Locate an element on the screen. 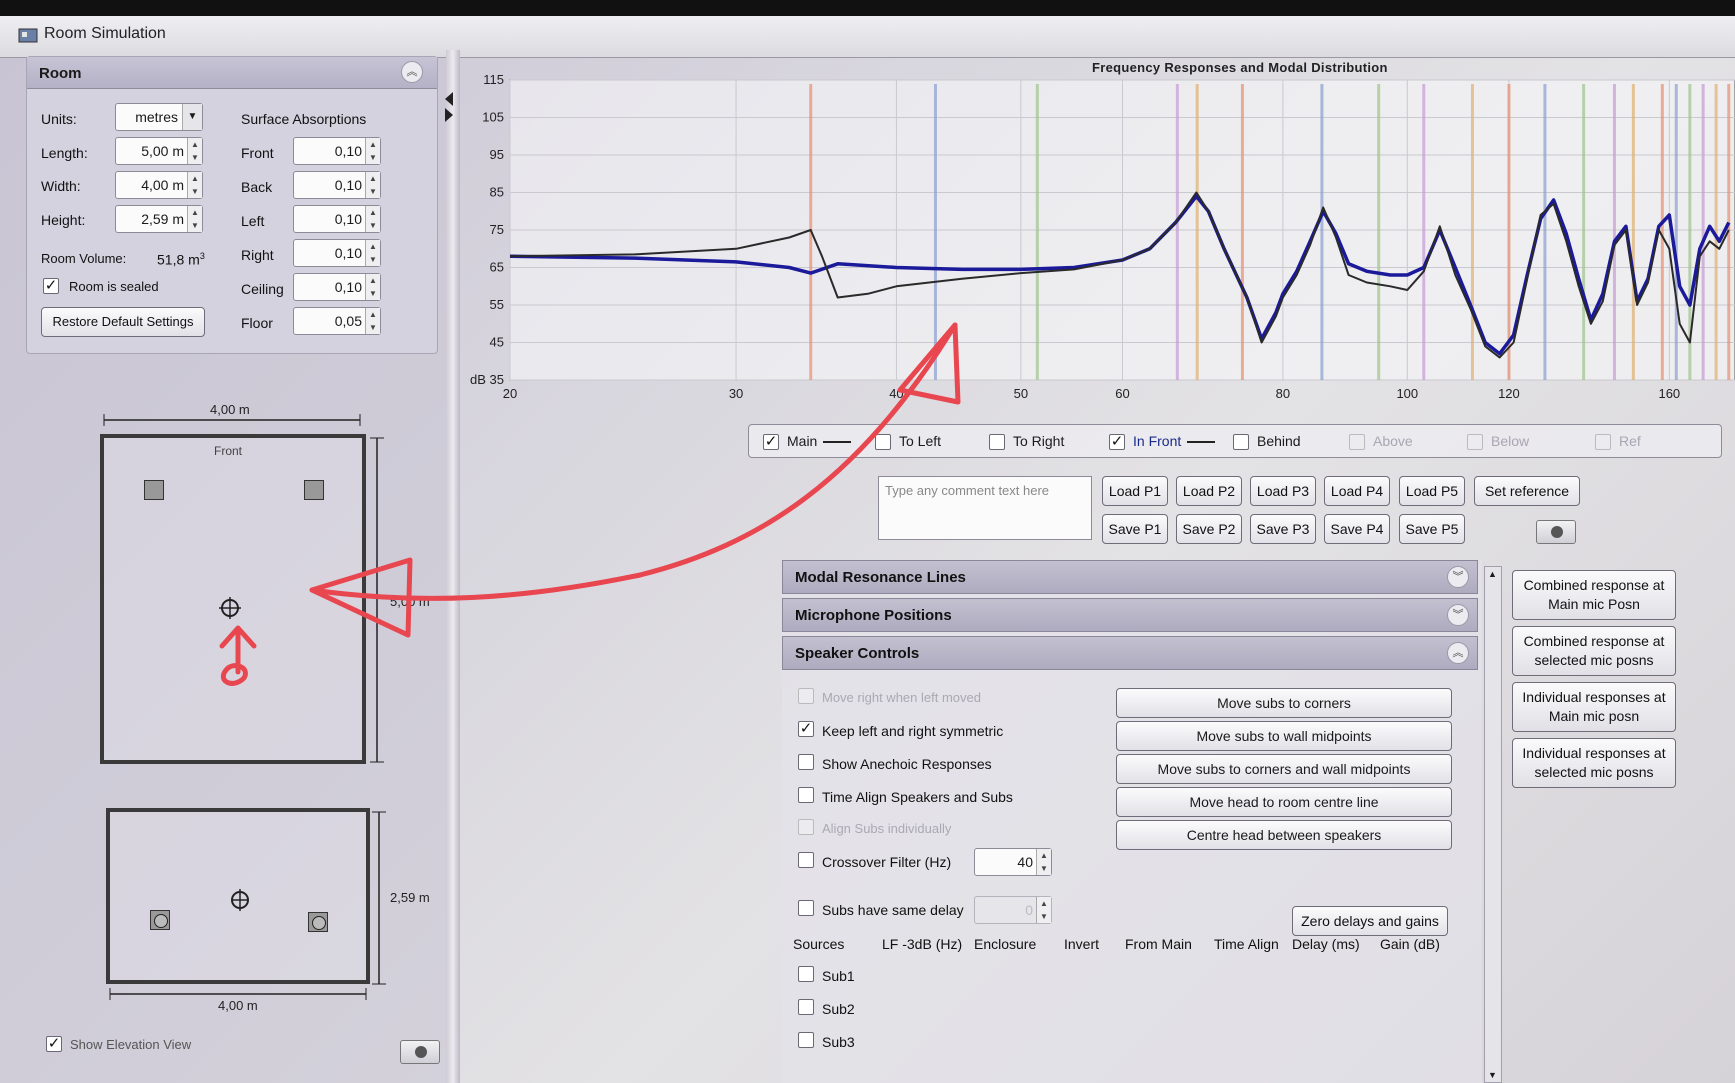  microphone-positions-section-header: Microphone Positions ︾ is located at coordinates (1130, 615).